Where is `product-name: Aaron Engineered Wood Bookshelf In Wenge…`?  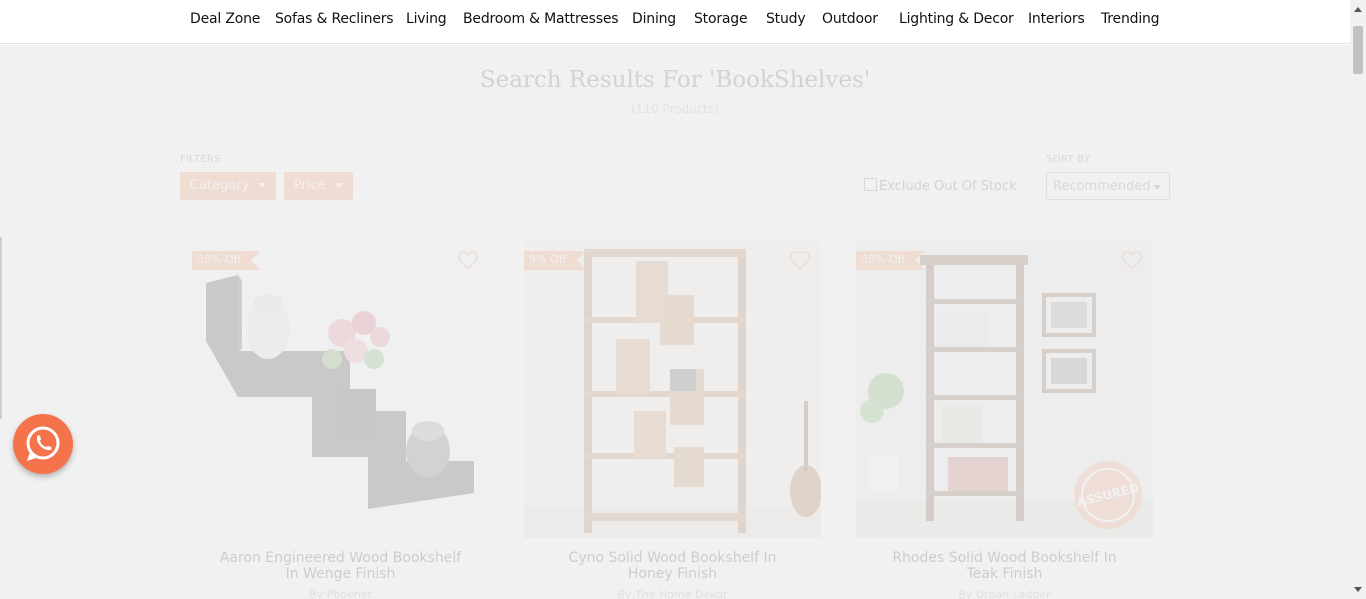
product-name: Aaron Engineered Wood Bookshelf In Wenge… is located at coordinates (340, 566).